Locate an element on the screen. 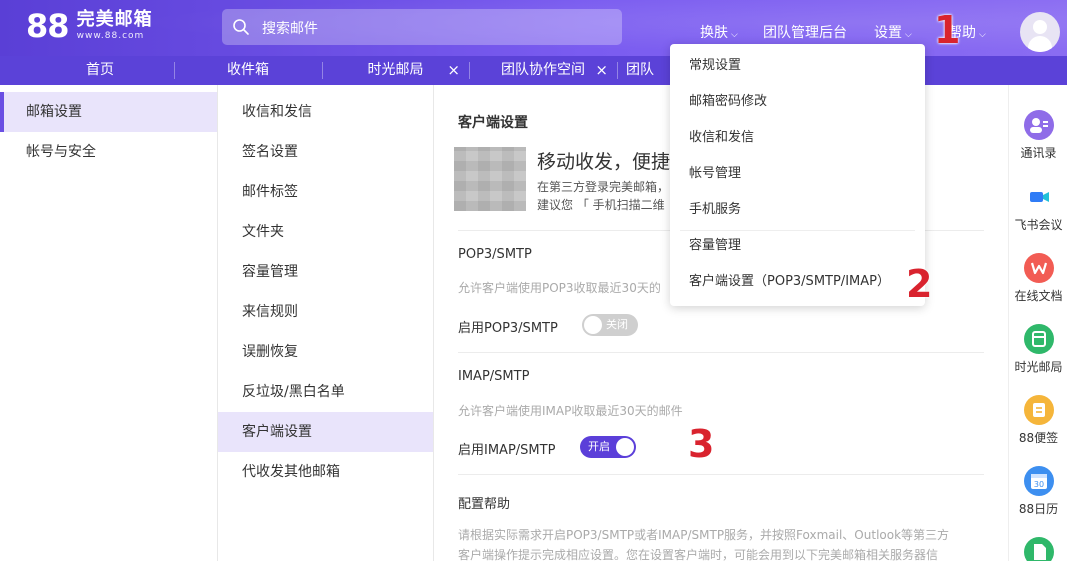 The image size is (1067, 561). app-sticky-note: 88便签 is located at coordinates (1038, 420).